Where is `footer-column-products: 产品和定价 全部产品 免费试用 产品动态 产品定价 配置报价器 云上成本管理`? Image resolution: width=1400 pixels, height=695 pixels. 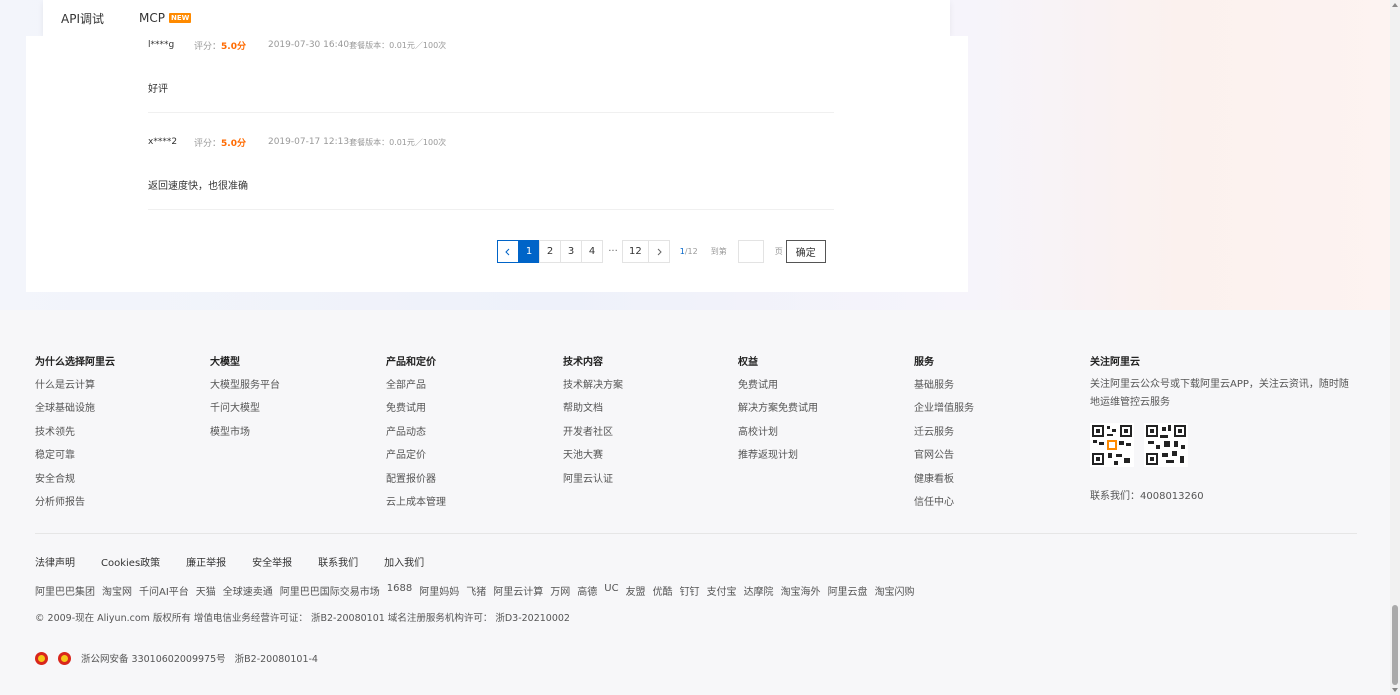
footer-column-products: 产品和定价 全部产品 免费试用 产品动态 产品定价 配置报价器 云上成本管理 is located at coordinates (416, 434).